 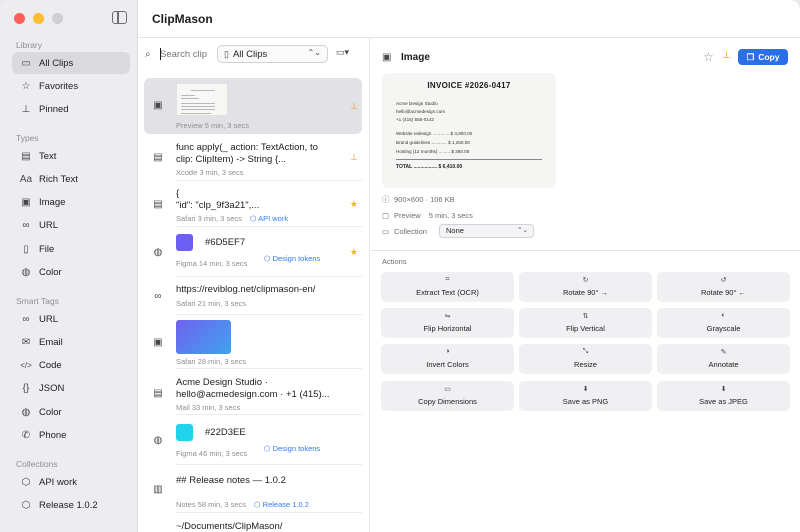 I want to click on collection-label: ▭ Collection, so click(x=404, y=231).